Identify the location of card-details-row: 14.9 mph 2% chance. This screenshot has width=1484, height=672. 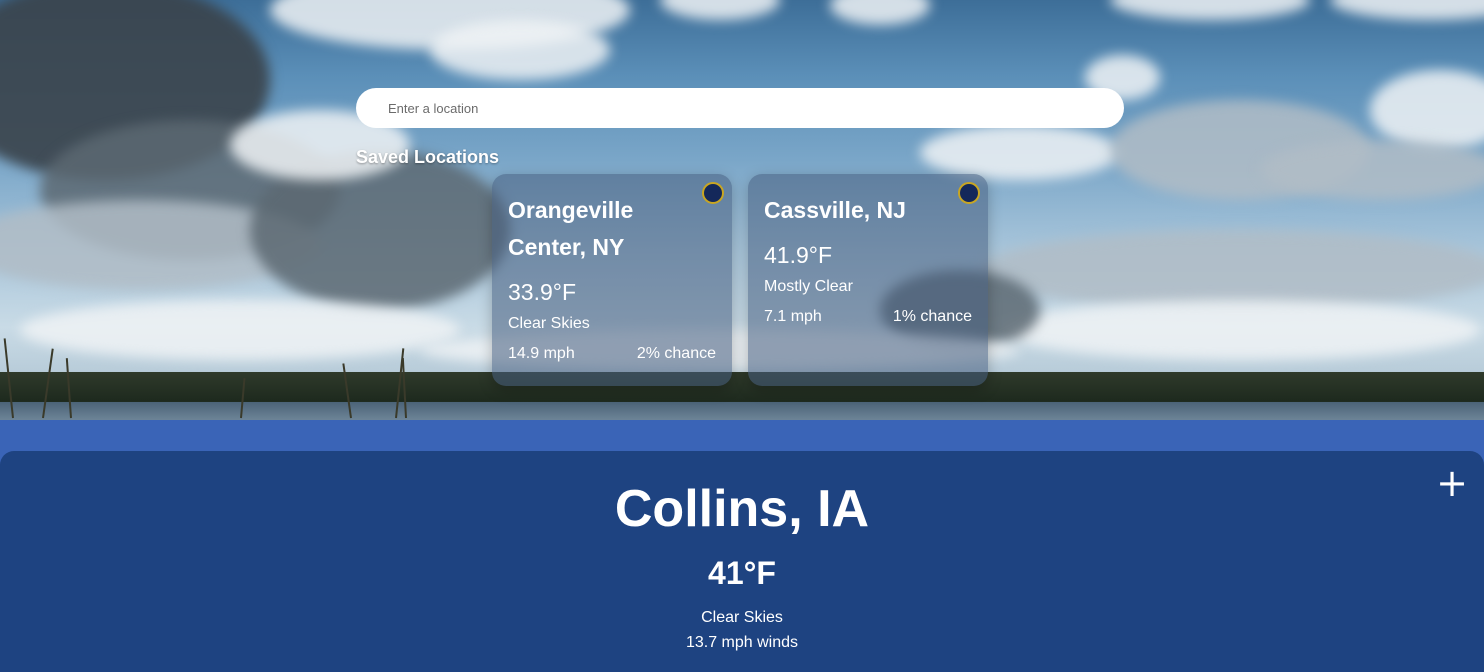
(612, 354).